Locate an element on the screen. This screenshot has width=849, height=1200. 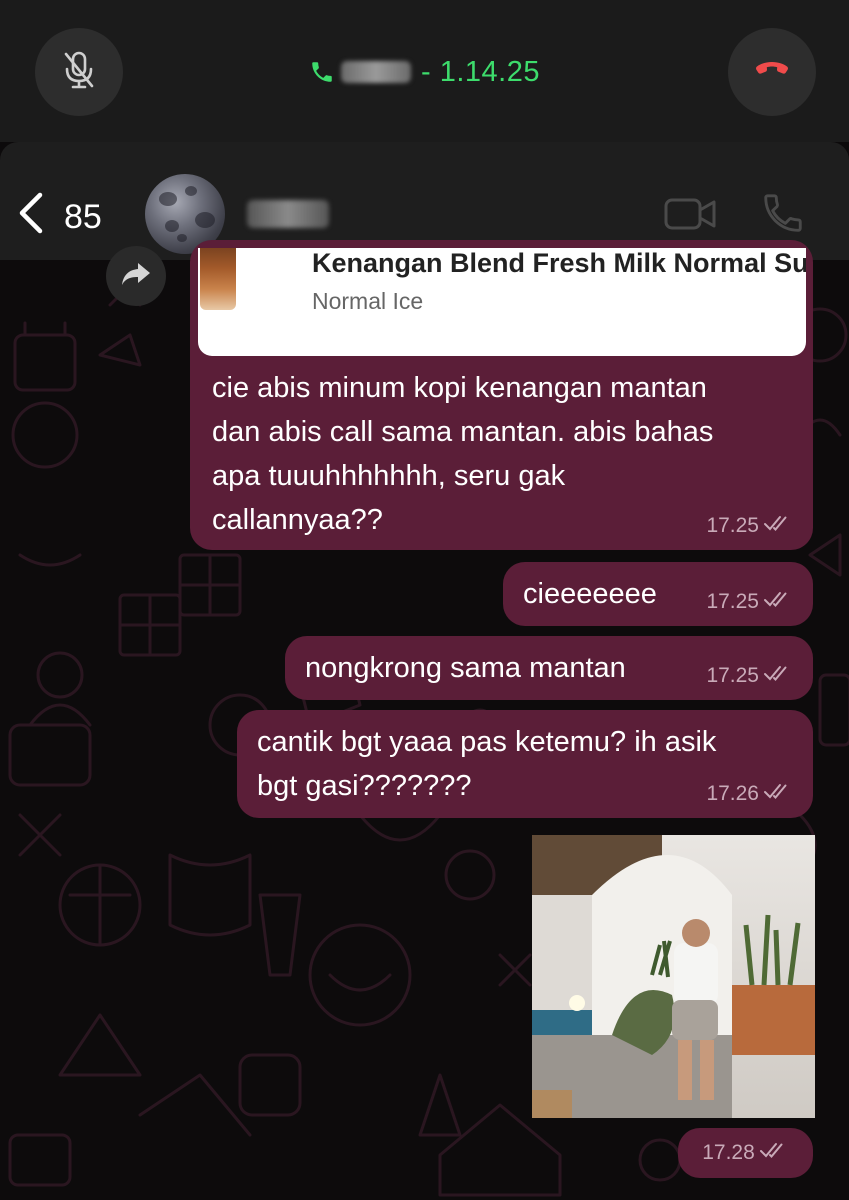
photo-message is located at coordinates (673, 976).